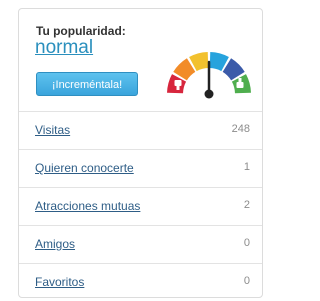 The height and width of the screenshot is (301, 320). What do you see at coordinates (55, 244) in the screenshot?
I see `stats-label-friends: Amigos` at bounding box center [55, 244].